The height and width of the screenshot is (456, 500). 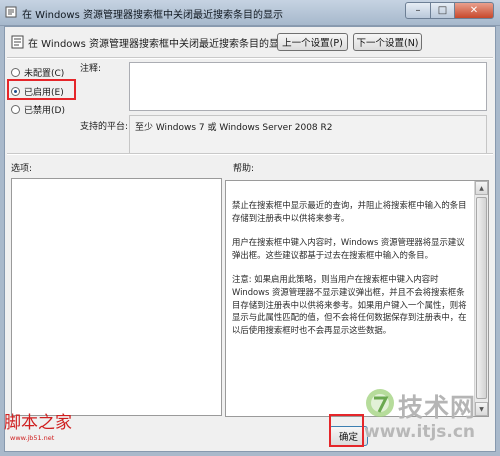 What do you see at coordinates (15, 109) in the screenshot?
I see `radio-disabled-dot` at bounding box center [15, 109].